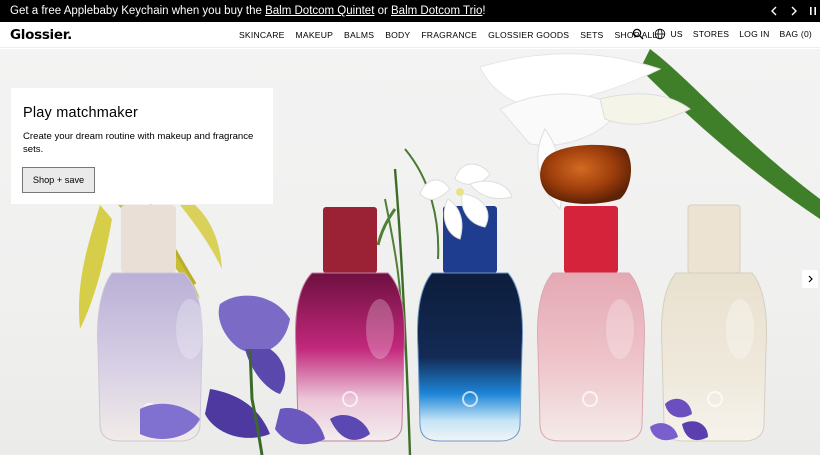 Image resolution: width=820 pixels, height=455 pixels. Describe the element at coordinates (319, 11) in the screenshot. I see `promo-link-quintet: Balm Dotcom Quintet` at that location.